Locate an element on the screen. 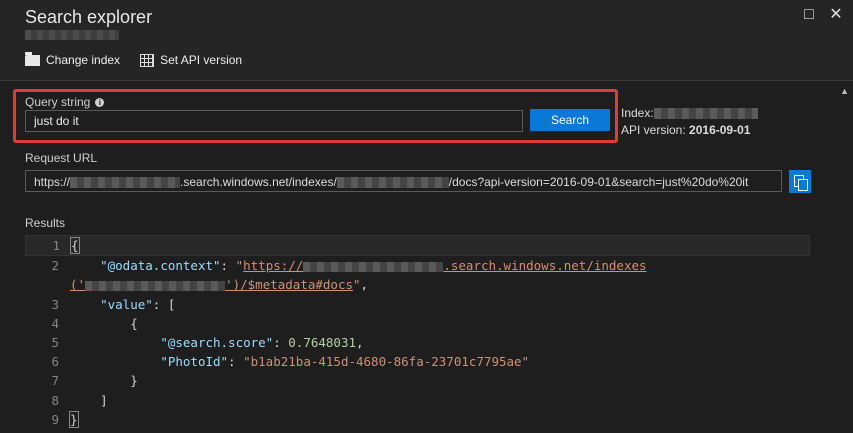 This screenshot has width=853, height=433. results-label: Results is located at coordinates (45, 223).